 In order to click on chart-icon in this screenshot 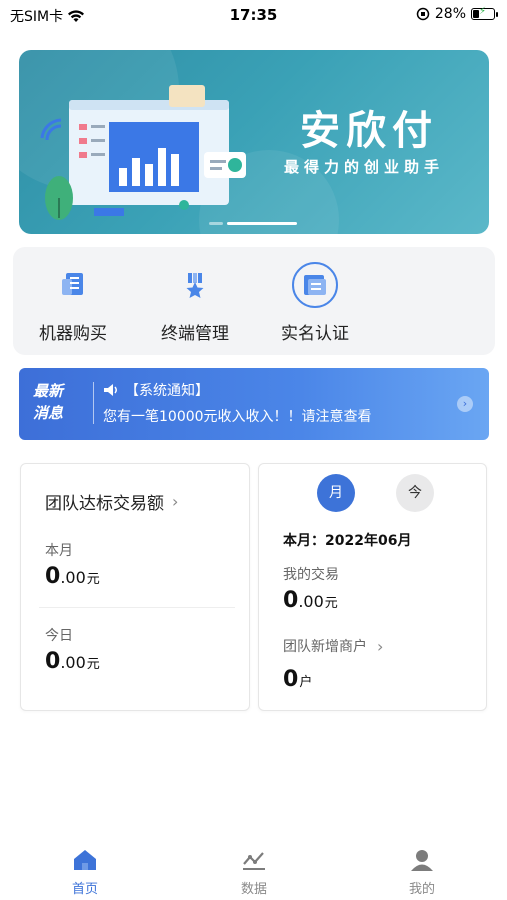, I will do `click(254, 860)`.